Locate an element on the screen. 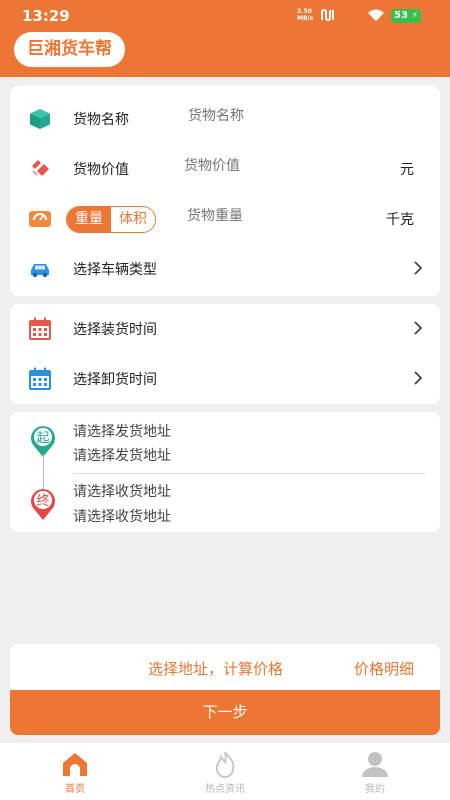 This screenshot has height=800, width=450. route-connector is located at coordinates (43, 472).